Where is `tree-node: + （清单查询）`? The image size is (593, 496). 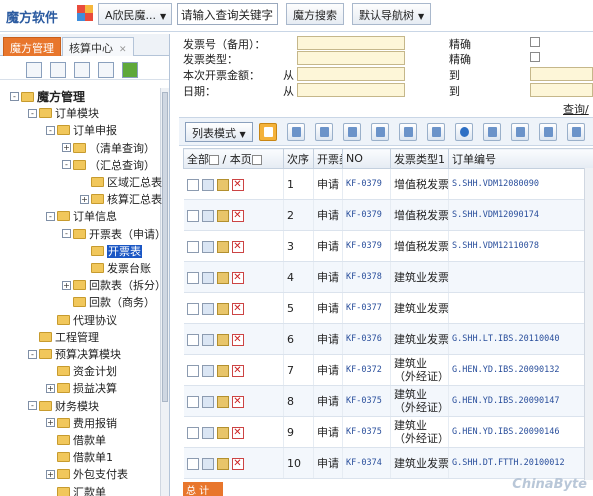
tree-node: + （清单查询） is located at coordinates (108, 148).